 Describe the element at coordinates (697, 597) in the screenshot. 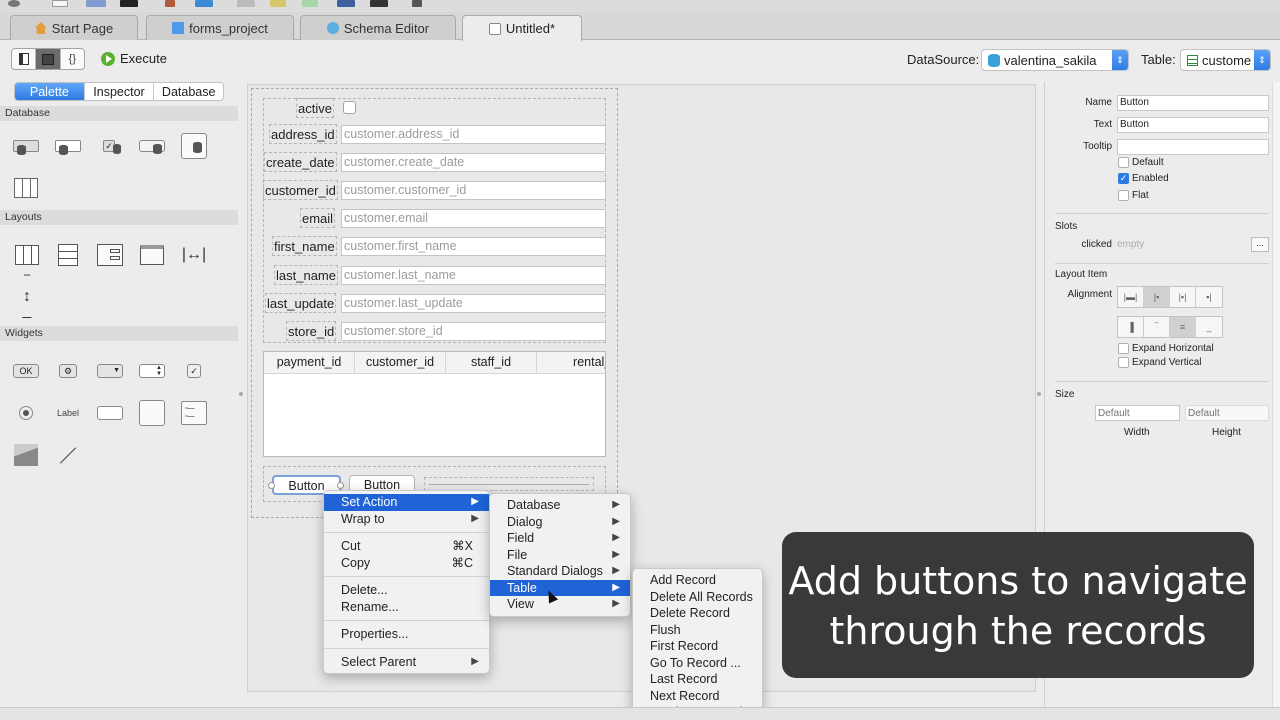

I see `menu-item-delete-all-records: Delete All Records` at that location.